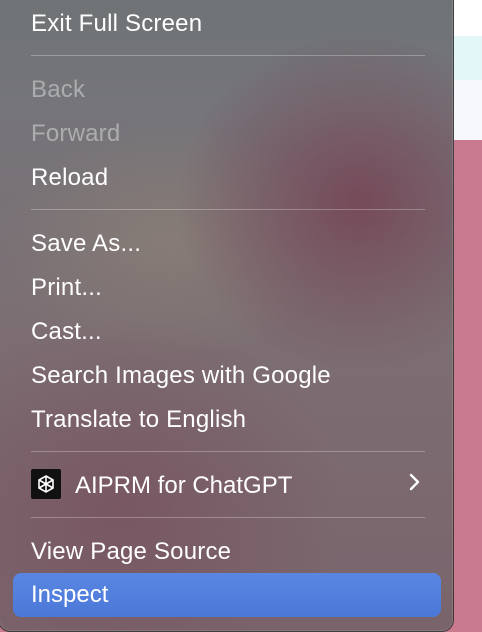 The image size is (482, 632). What do you see at coordinates (415, 482) in the screenshot?
I see `chevron-right-icon` at bounding box center [415, 482].